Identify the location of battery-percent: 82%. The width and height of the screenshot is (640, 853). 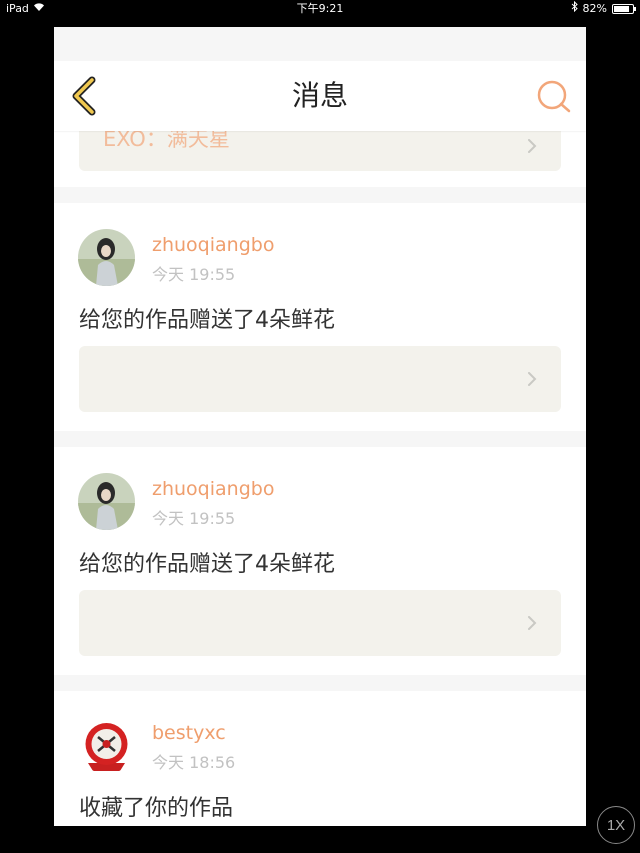
(594, 8).